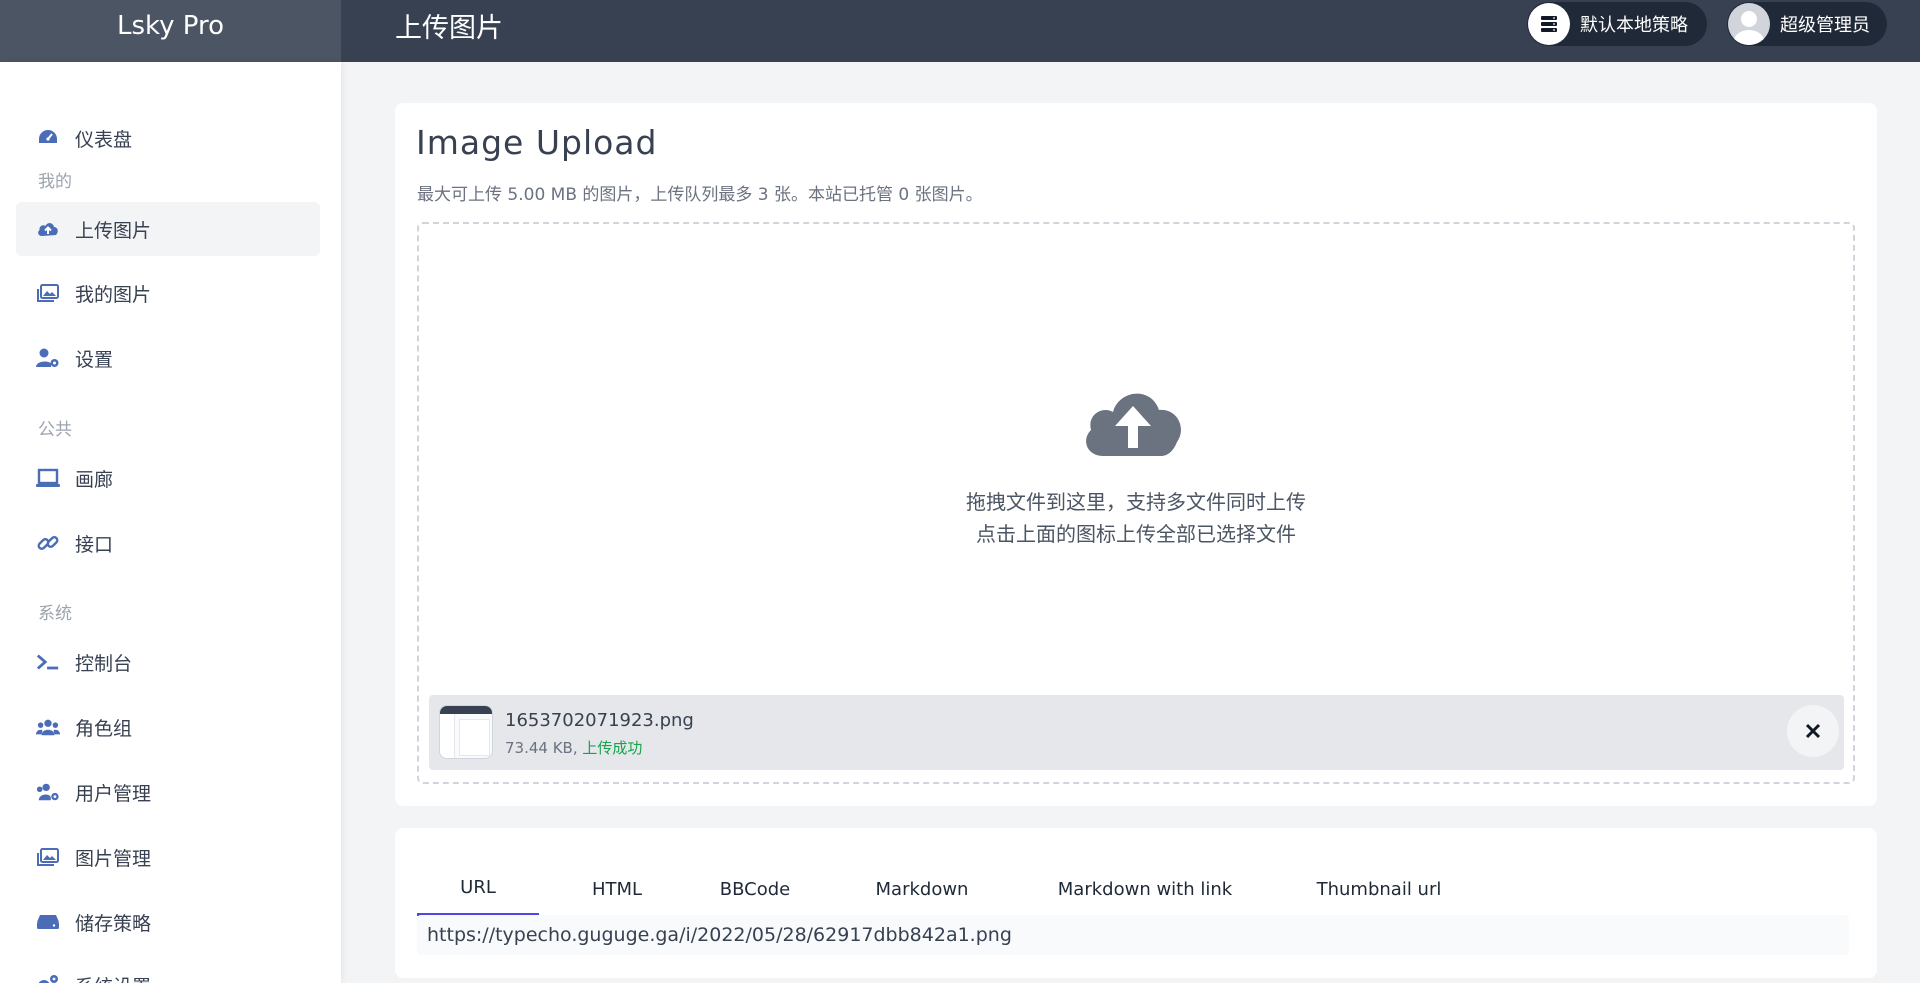 This screenshot has height=983, width=1920. What do you see at coordinates (168, 543) in the screenshot?
I see `sidebar-item-api: 接口` at bounding box center [168, 543].